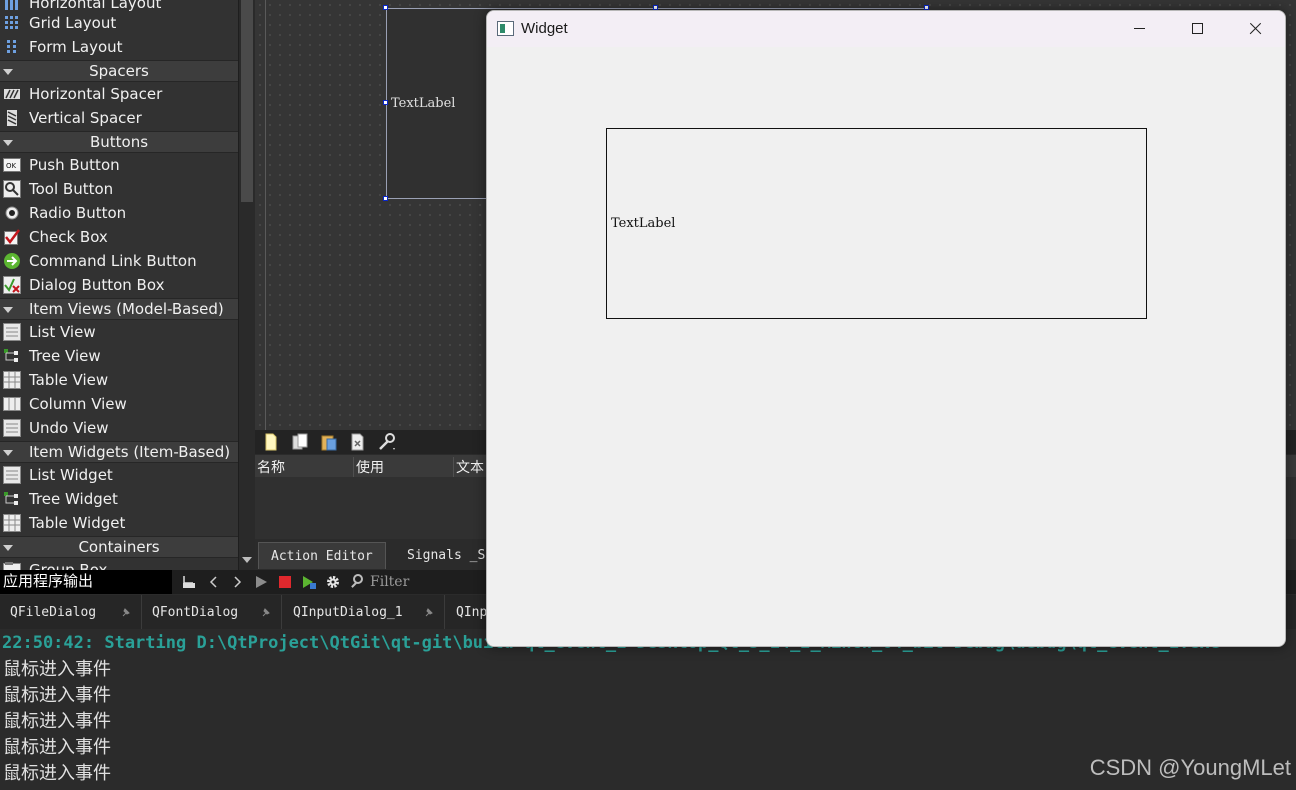 The width and height of the screenshot is (1296, 790). Describe the element at coordinates (12, 356) in the screenshot. I see `tree-view-icon` at that location.